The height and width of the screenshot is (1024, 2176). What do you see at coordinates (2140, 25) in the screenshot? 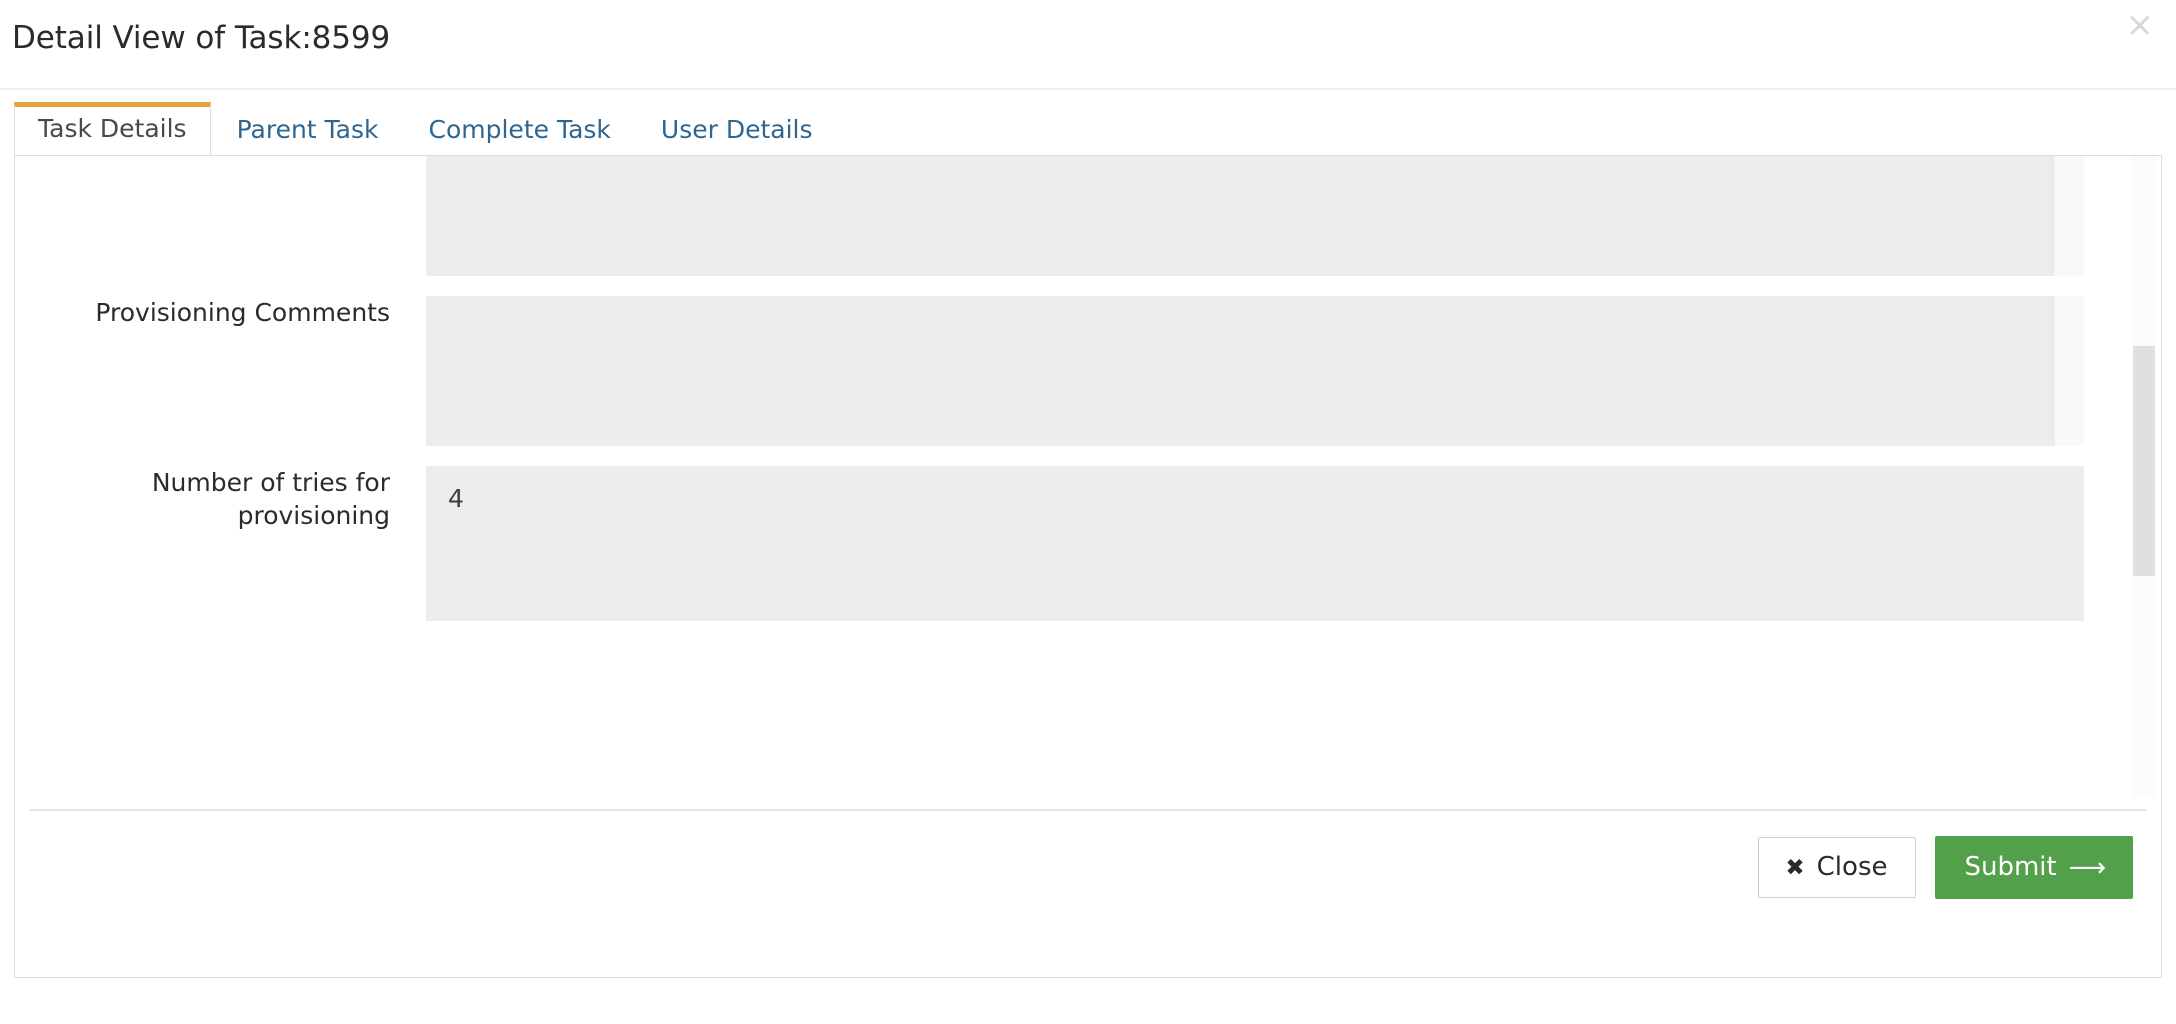
I see `close-x-icon: ×` at bounding box center [2140, 25].